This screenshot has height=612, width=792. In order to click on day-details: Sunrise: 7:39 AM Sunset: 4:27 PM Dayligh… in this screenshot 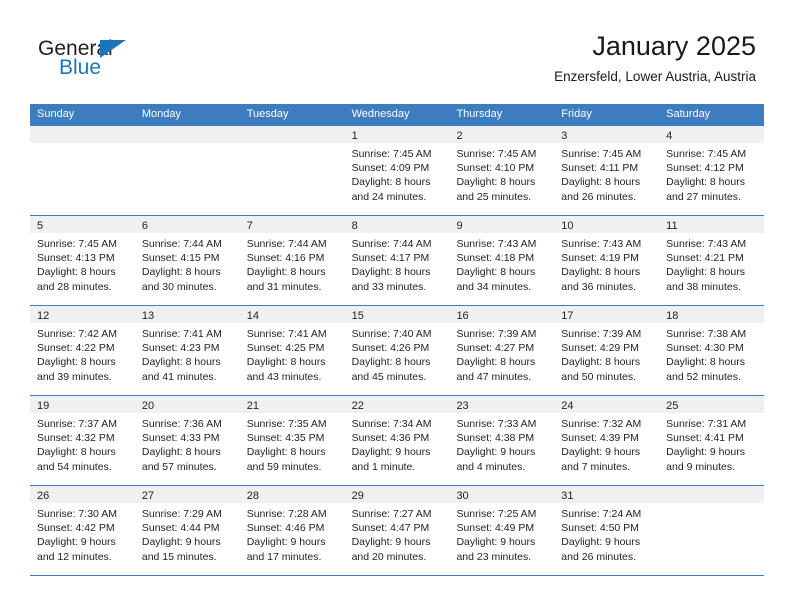, I will do `click(501, 353)`.